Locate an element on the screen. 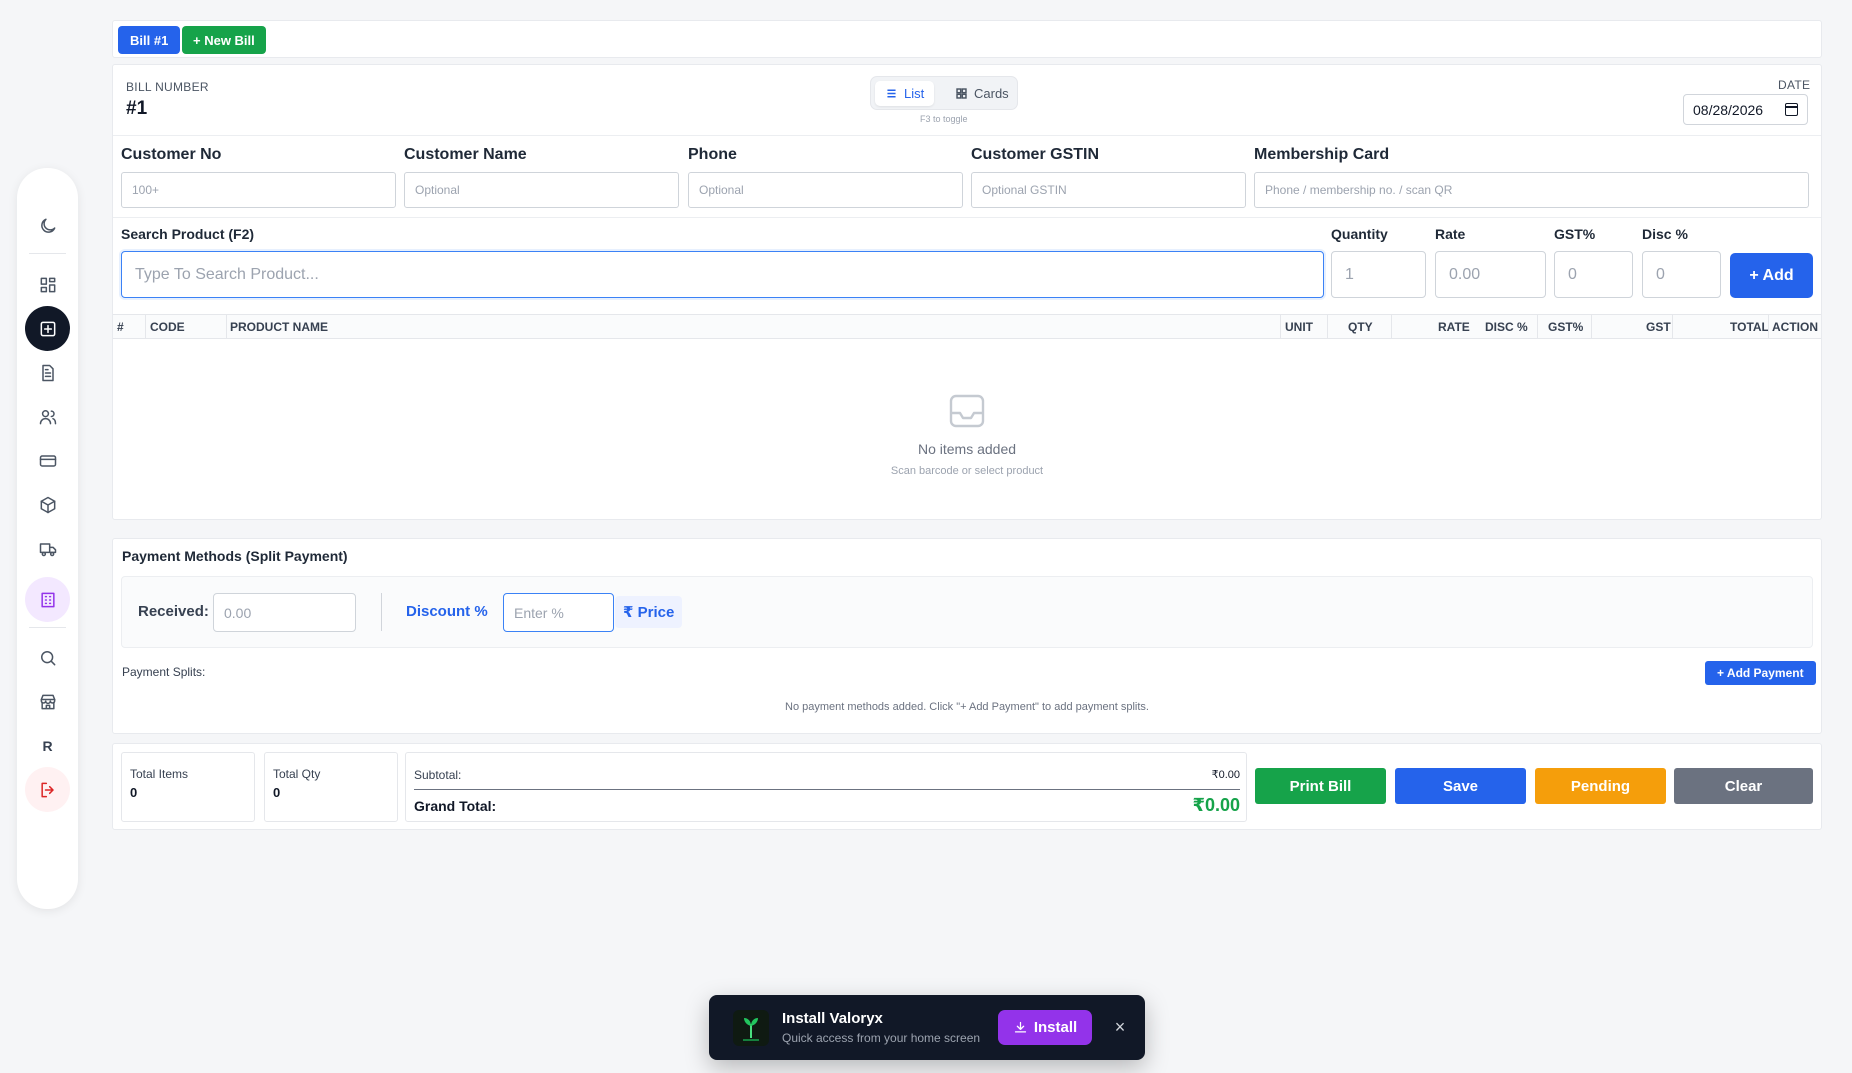  download-icon is located at coordinates (1020, 1027).